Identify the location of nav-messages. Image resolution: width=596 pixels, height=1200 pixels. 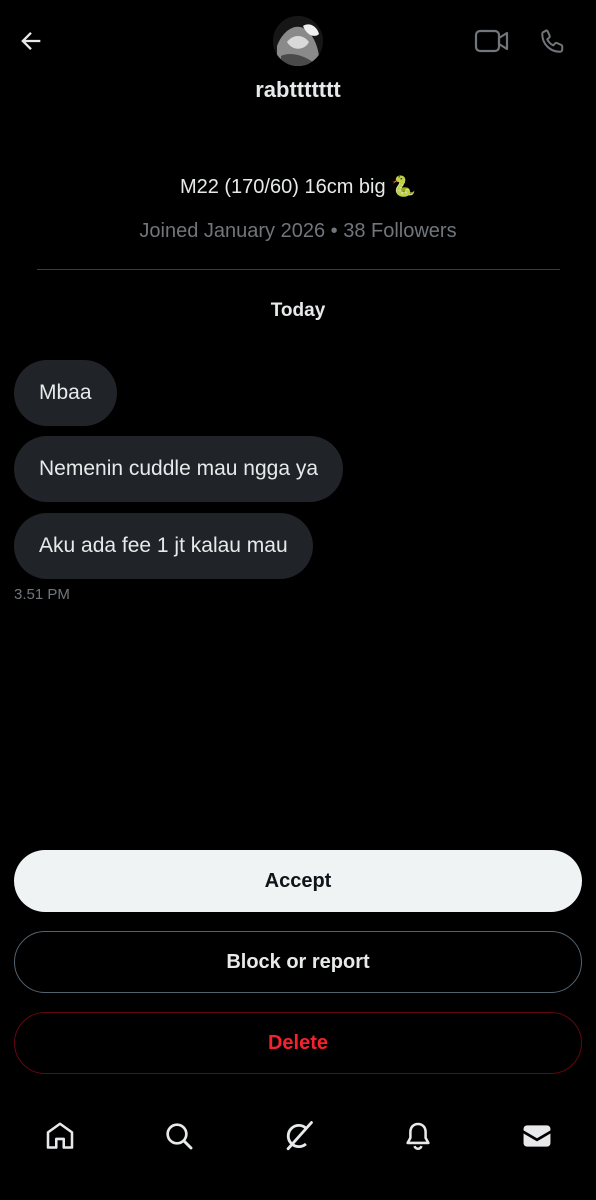
(537, 1136).